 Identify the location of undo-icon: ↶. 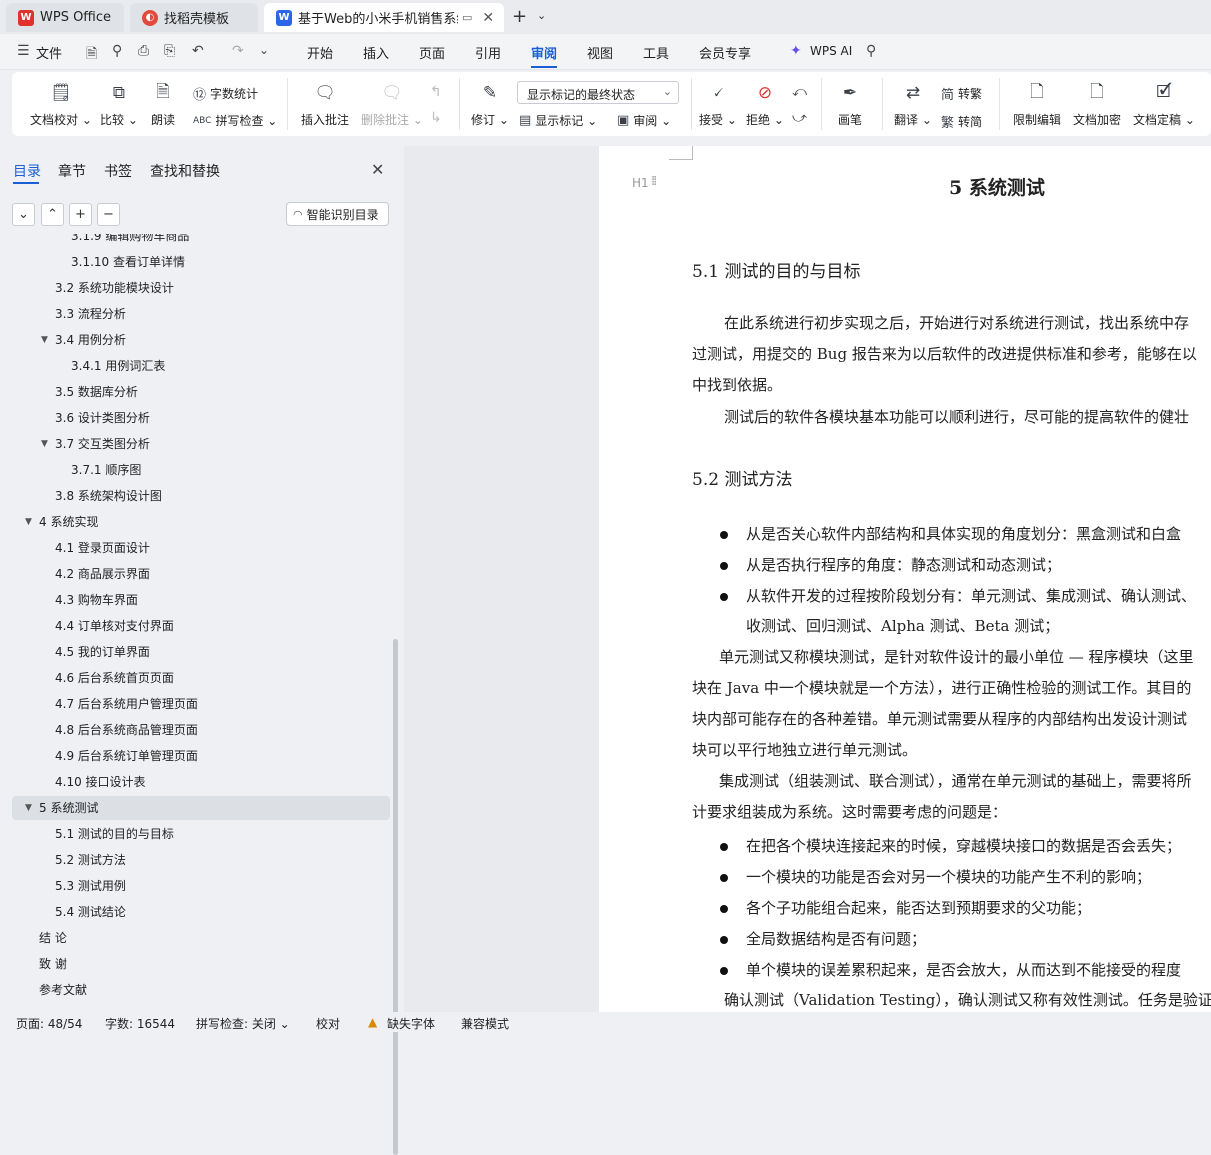
(198, 51).